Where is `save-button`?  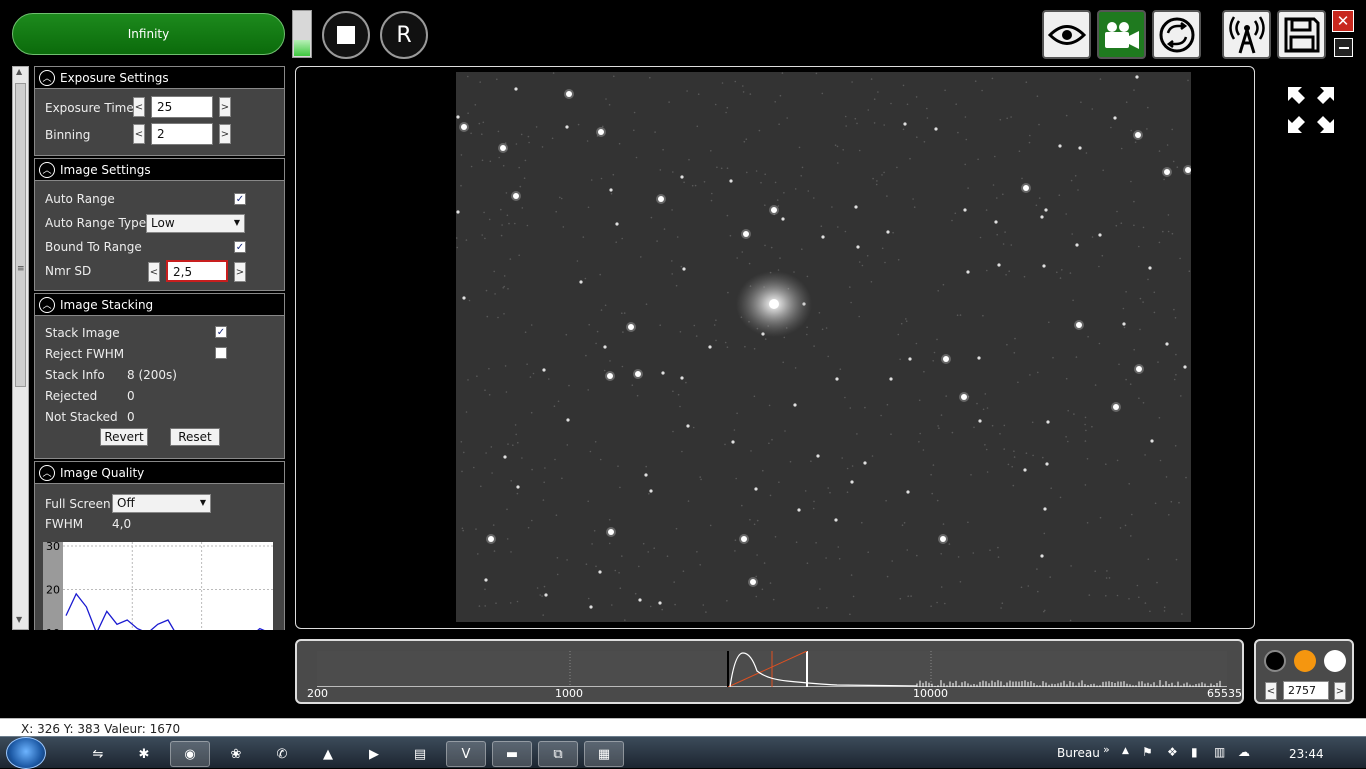
save-button is located at coordinates (1301, 34).